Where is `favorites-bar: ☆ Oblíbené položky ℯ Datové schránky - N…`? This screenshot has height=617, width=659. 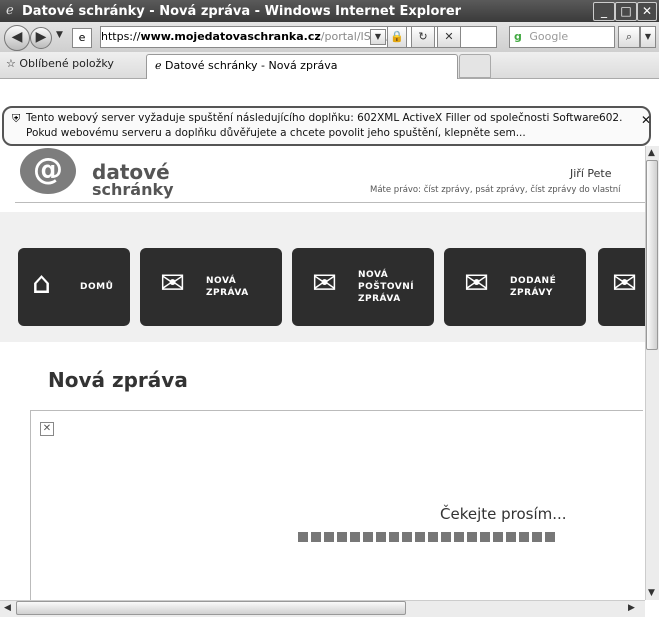 favorites-bar: ☆ Oblíbené položky ℯ Datové schránky - N… is located at coordinates (329, 65).